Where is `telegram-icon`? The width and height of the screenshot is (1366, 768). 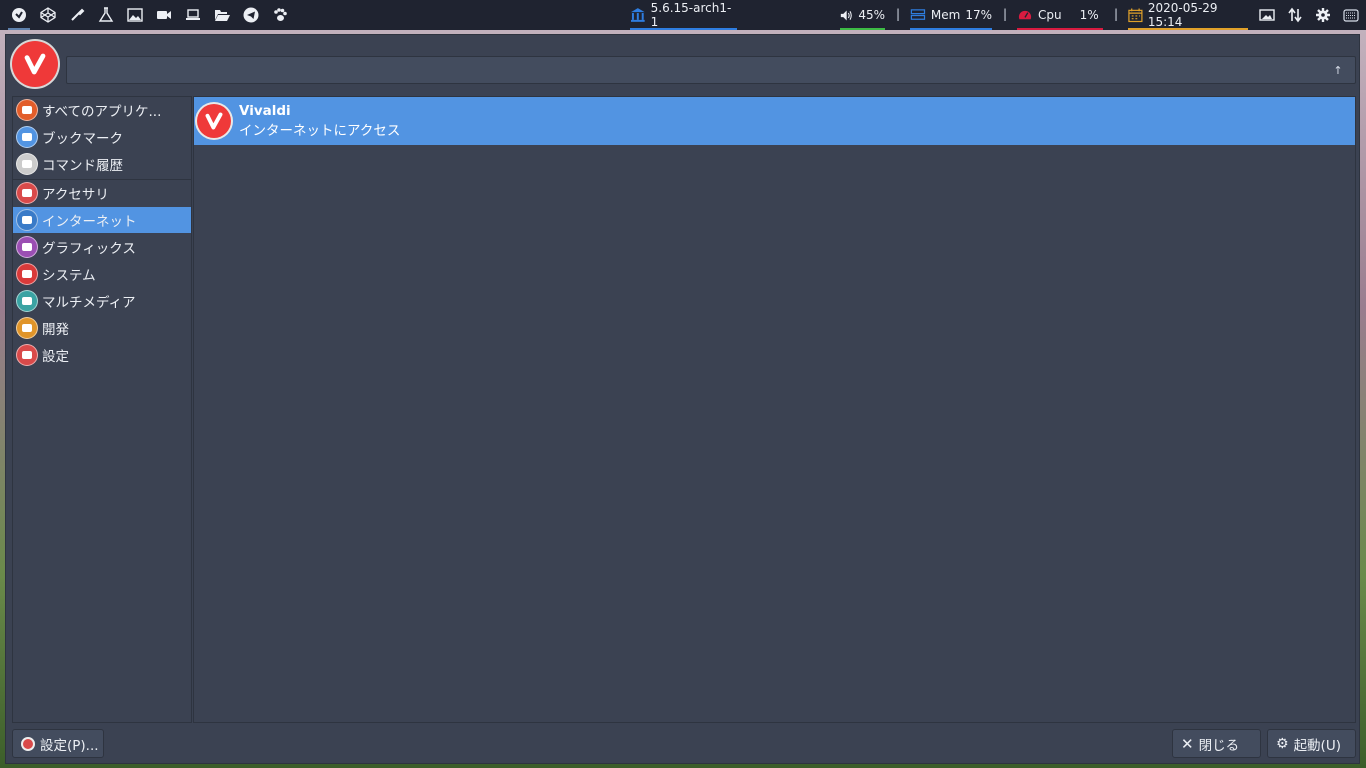
telegram-icon is located at coordinates (250, 15).